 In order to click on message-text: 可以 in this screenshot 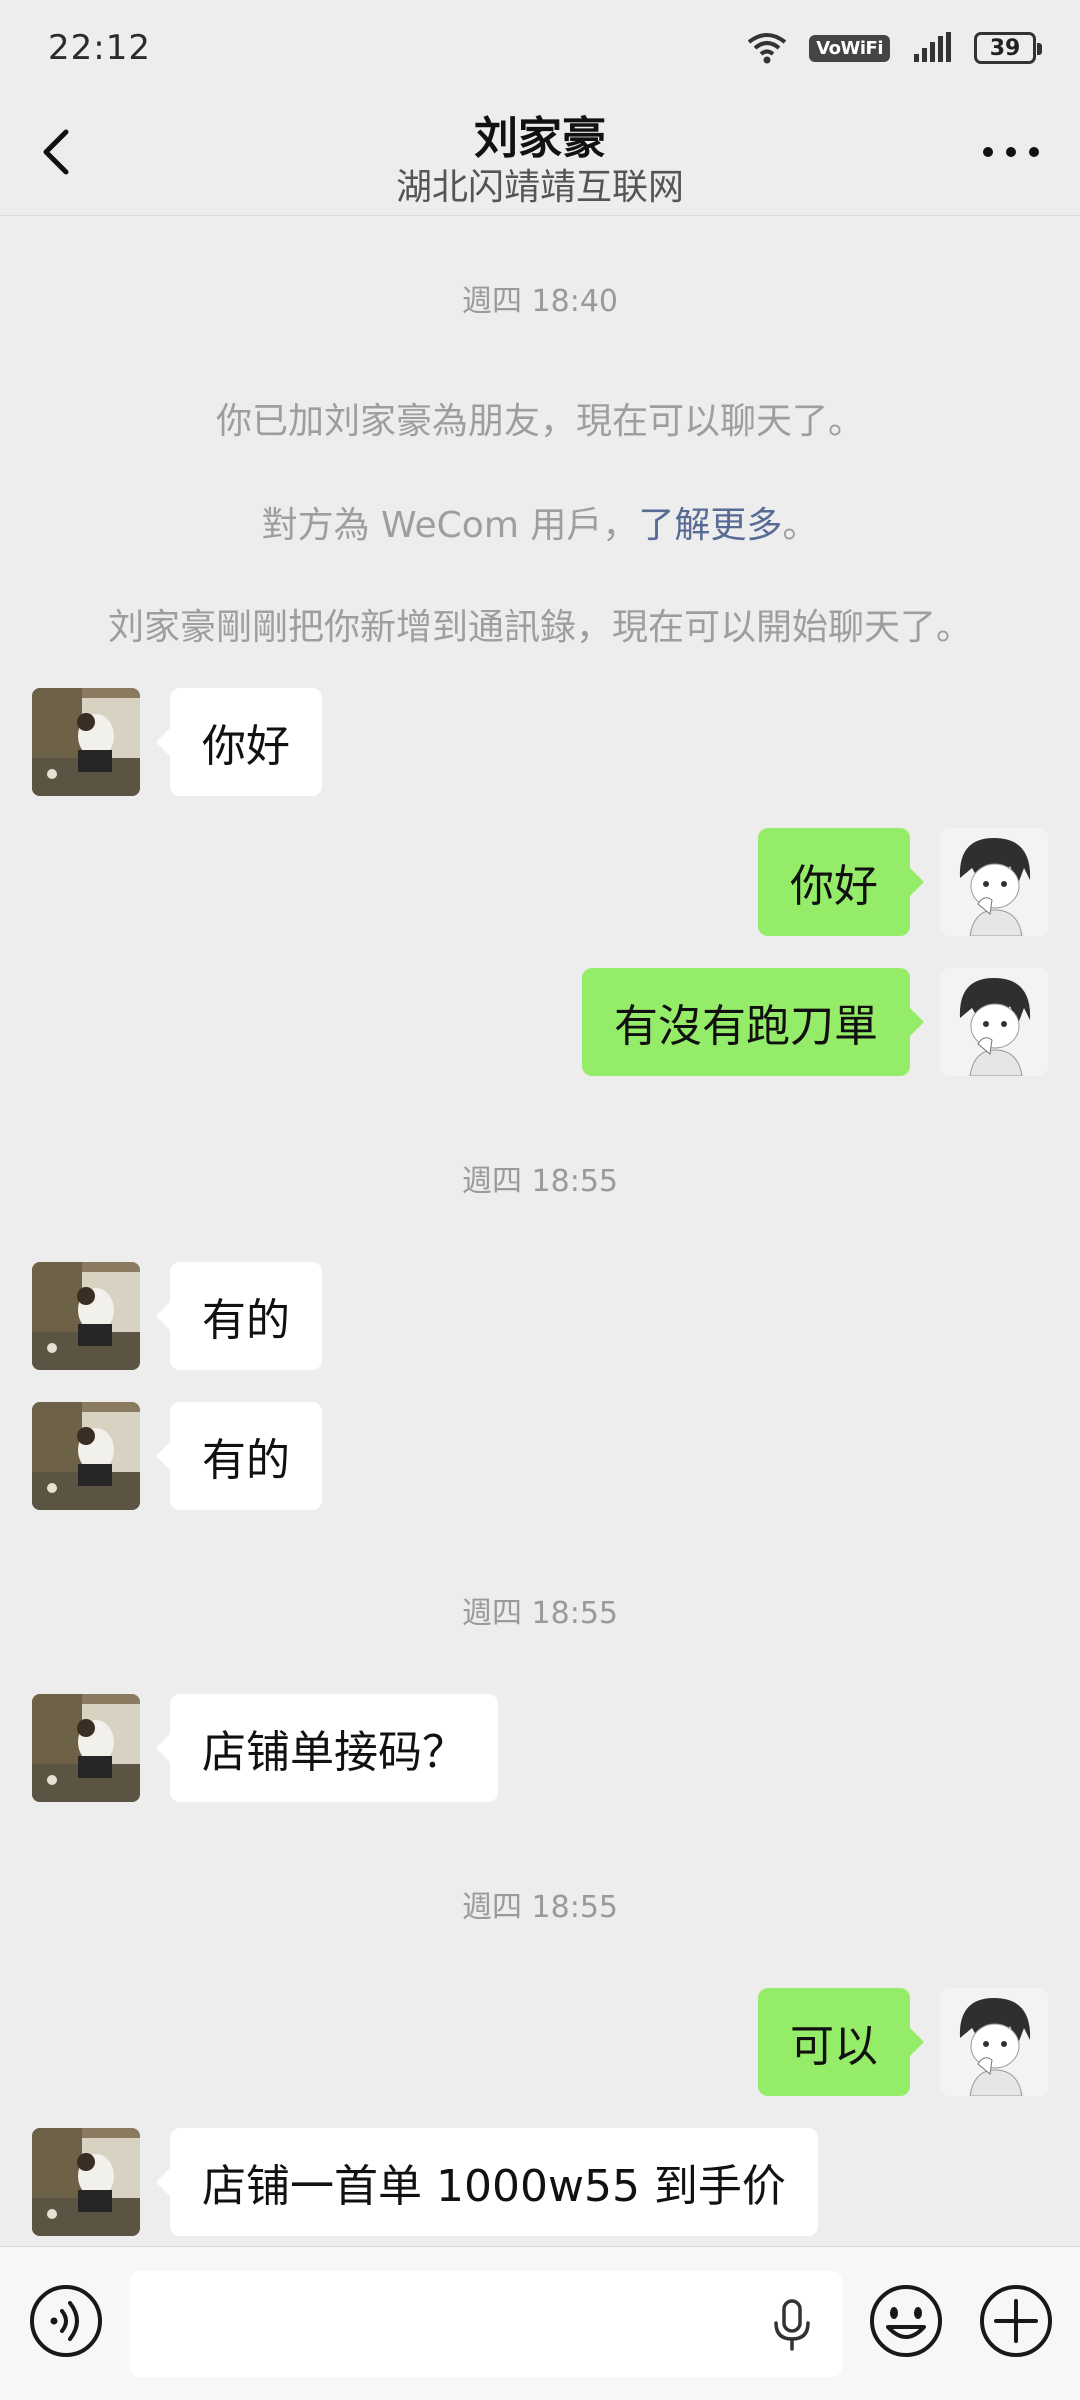, I will do `click(834, 2046)`.